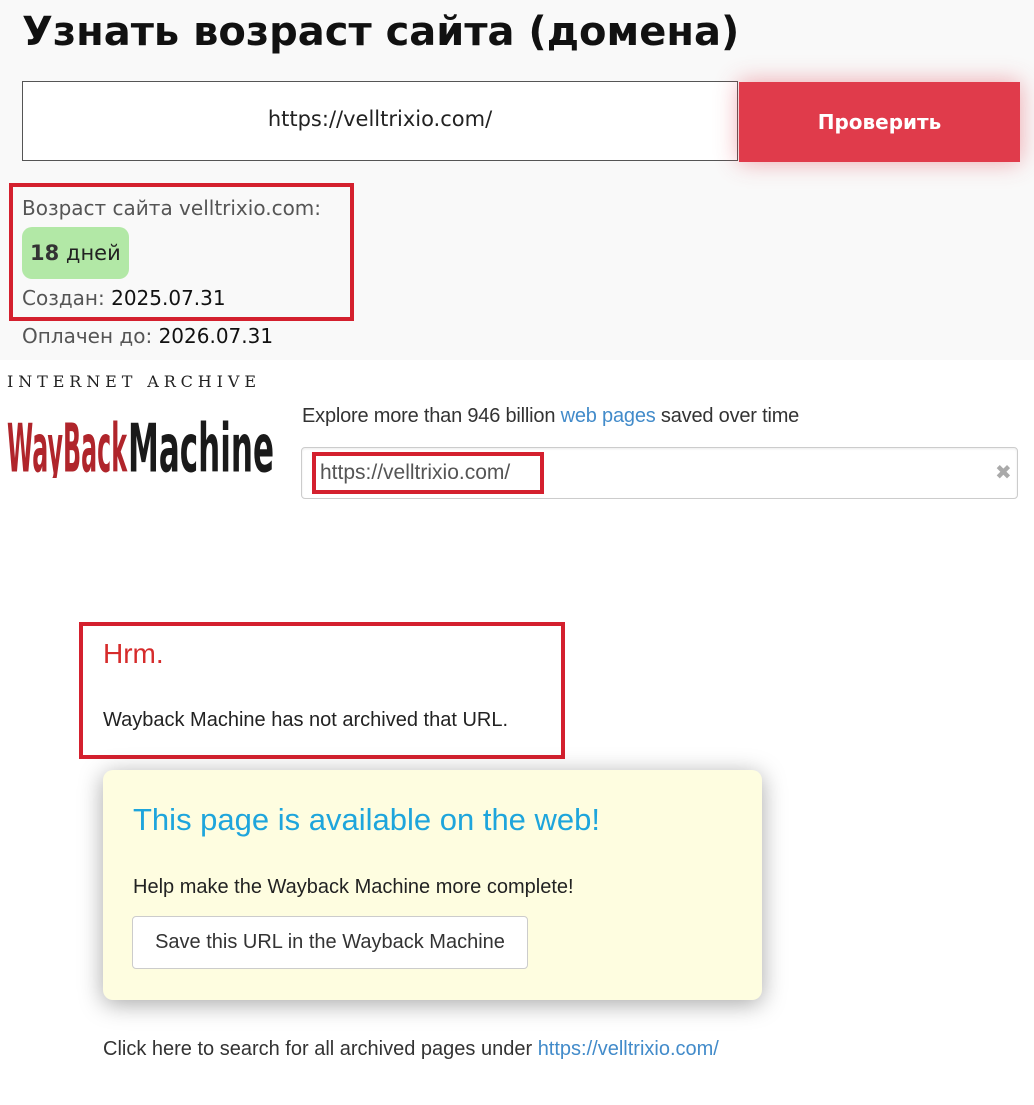 This screenshot has height=1105, width=1034. Describe the element at coordinates (201, 444) in the screenshot. I see `logo-machine-word: Machine` at that location.